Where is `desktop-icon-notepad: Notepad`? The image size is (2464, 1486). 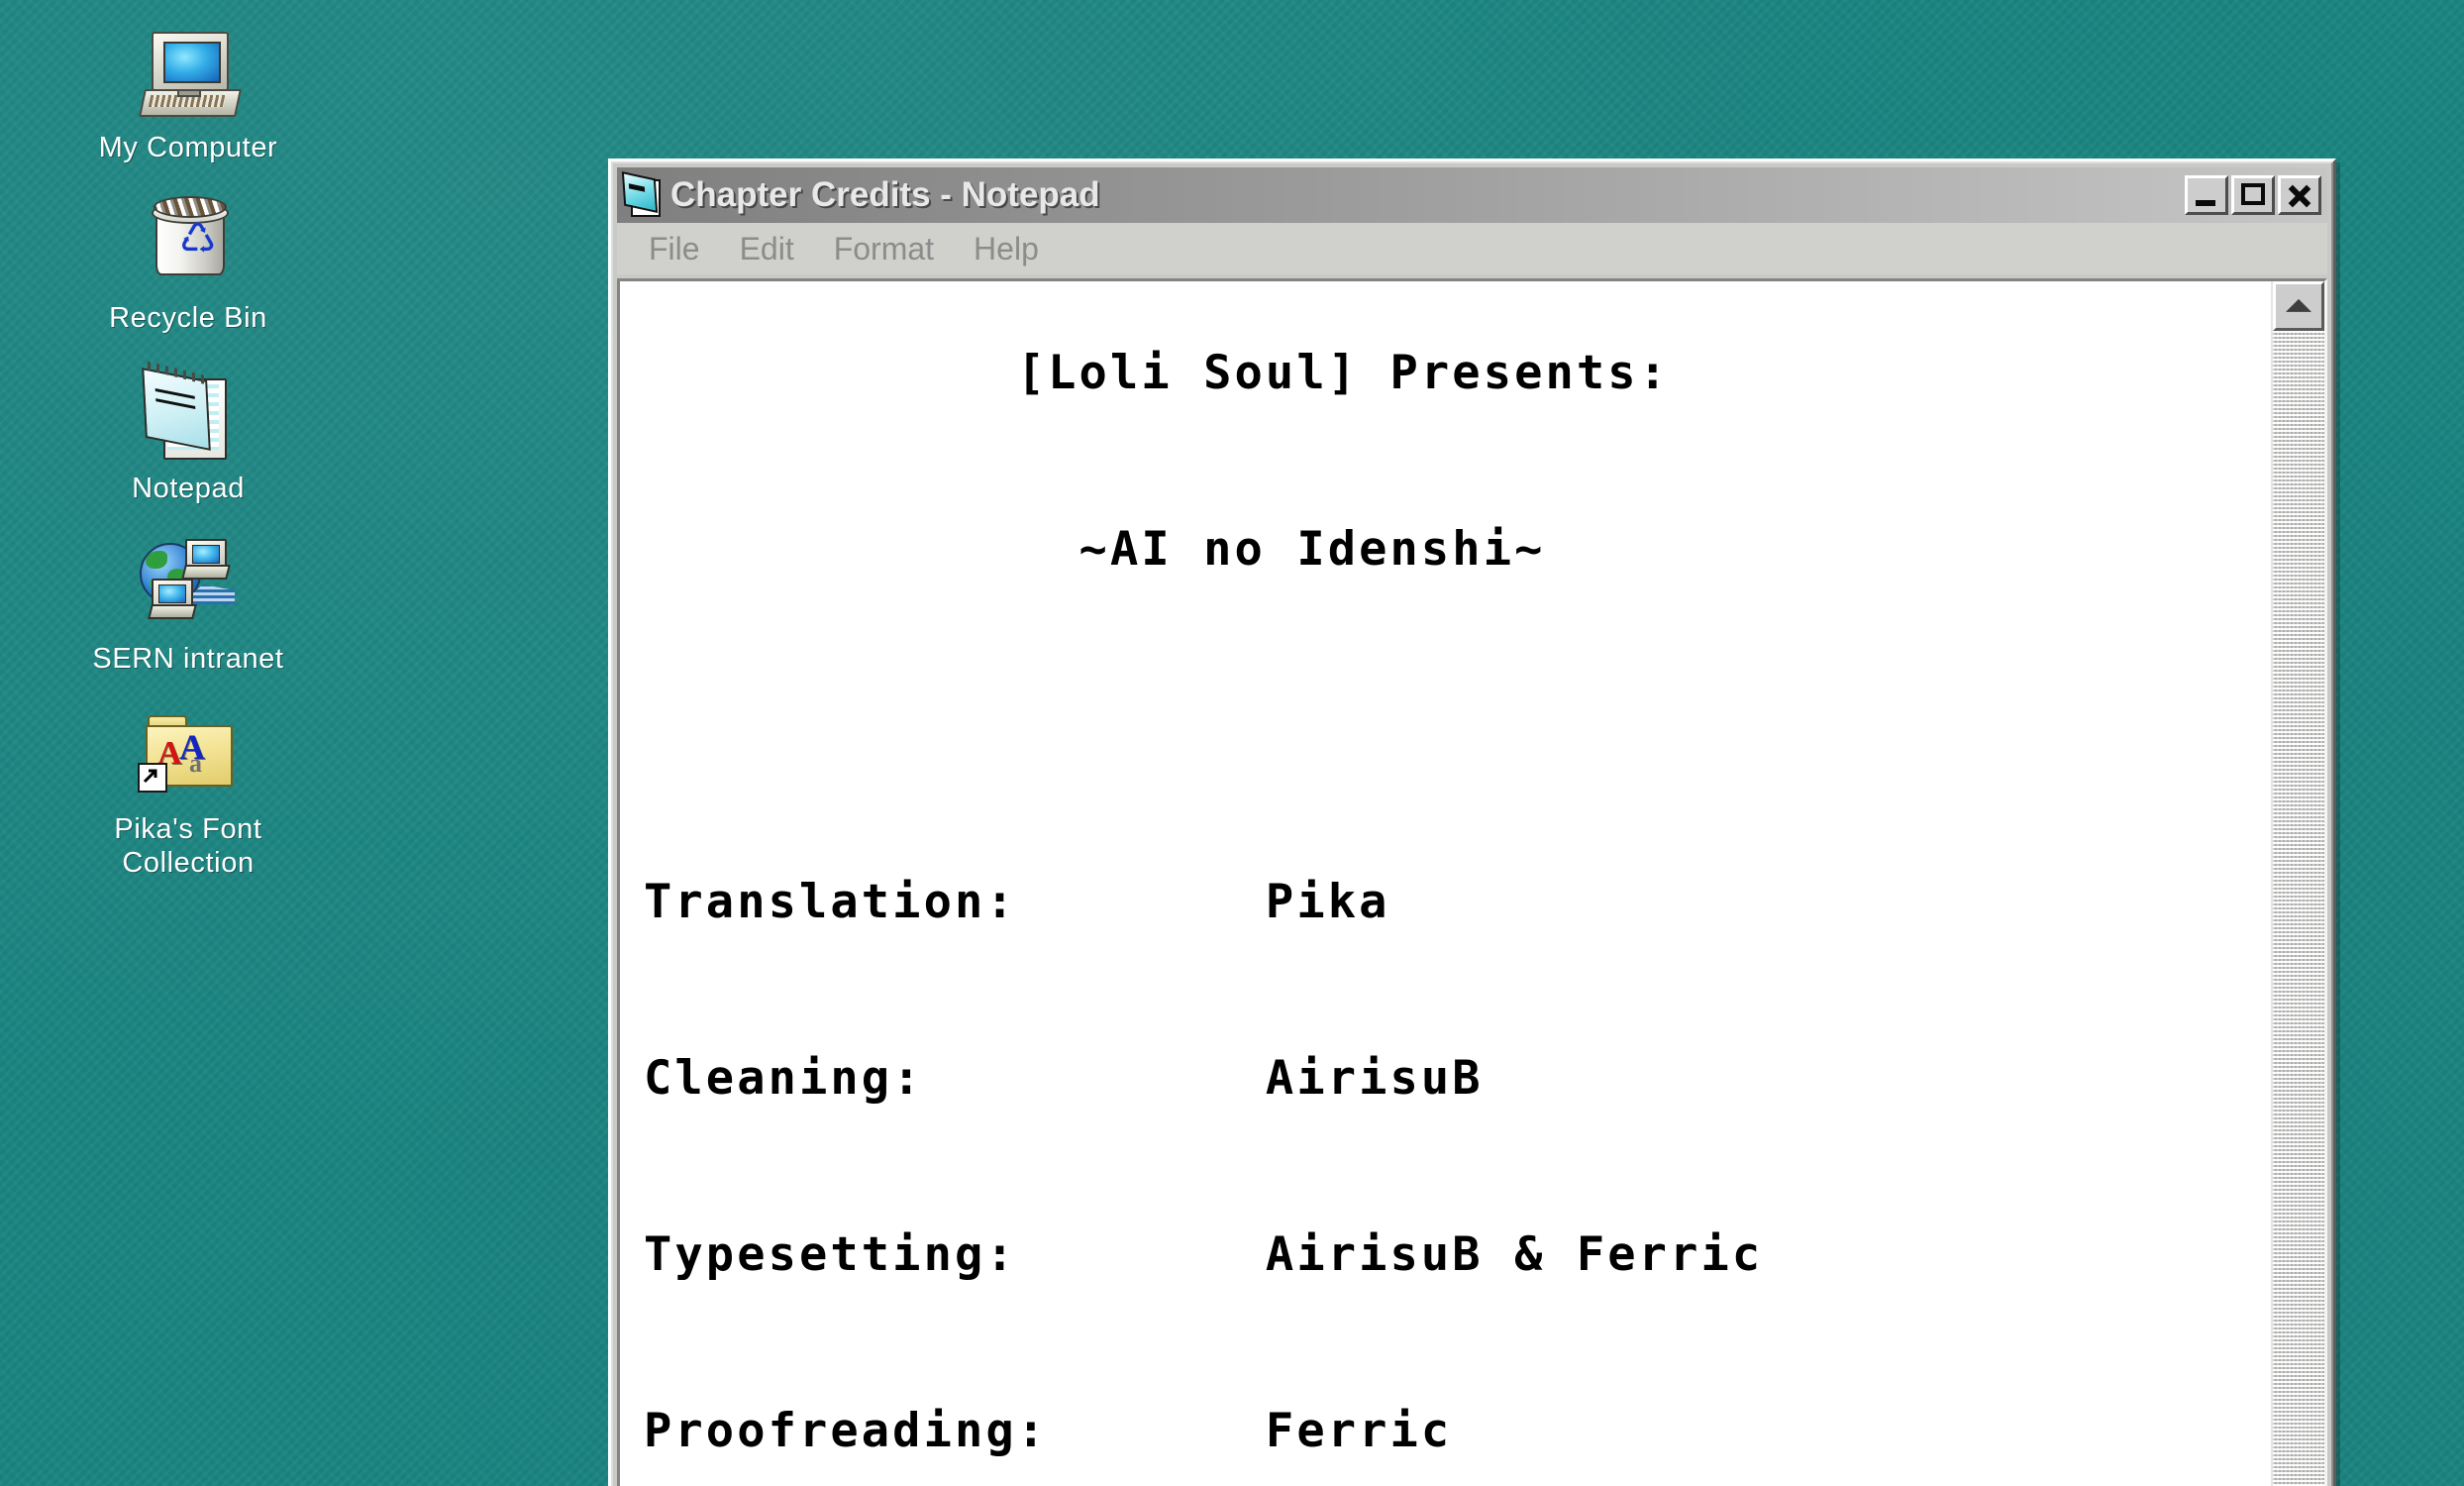 desktop-icon-notepad: Notepad is located at coordinates (189, 429).